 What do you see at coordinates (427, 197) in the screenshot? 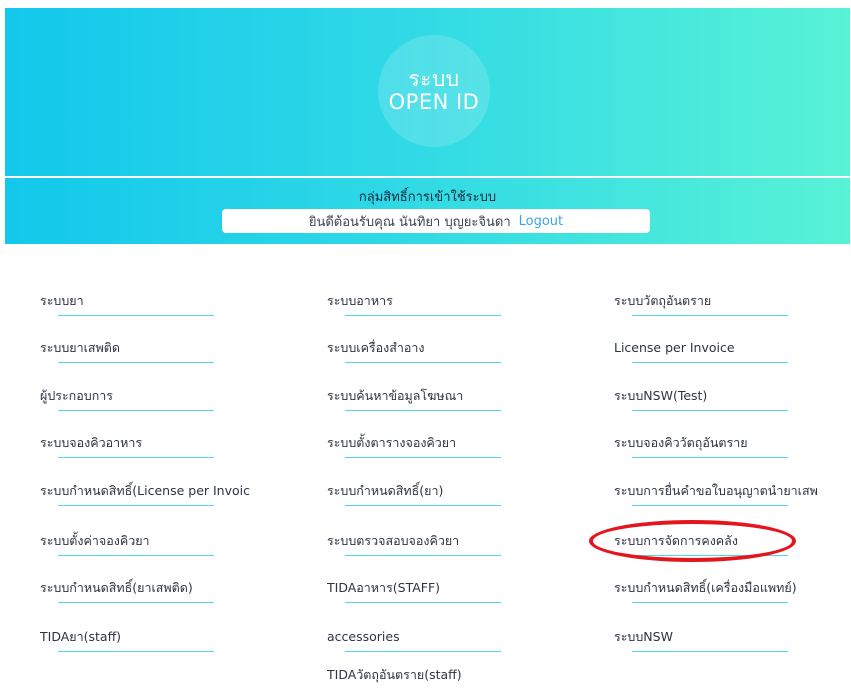
I see `group-title: กลุ่มสิทธิ์การเข้าใช้ระบบ` at bounding box center [427, 197].